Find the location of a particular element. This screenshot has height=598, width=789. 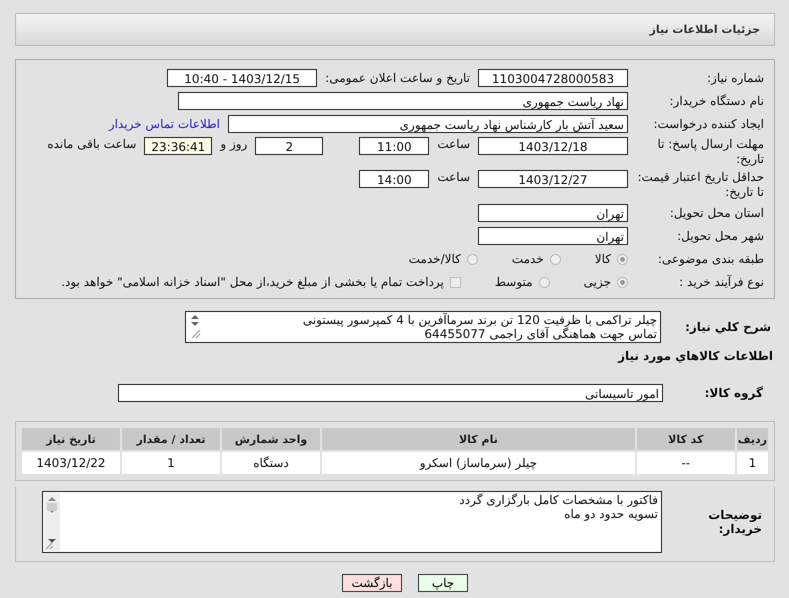

days-label: روز و is located at coordinates (233, 144).